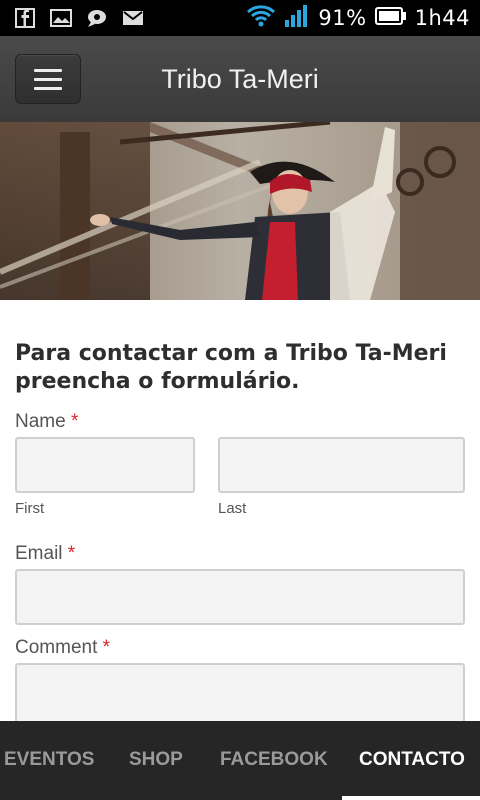 Image resolution: width=480 pixels, height=800 pixels. Describe the element at coordinates (232, 508) in the screenshot. I see `last-sublabel: Last` at that location.